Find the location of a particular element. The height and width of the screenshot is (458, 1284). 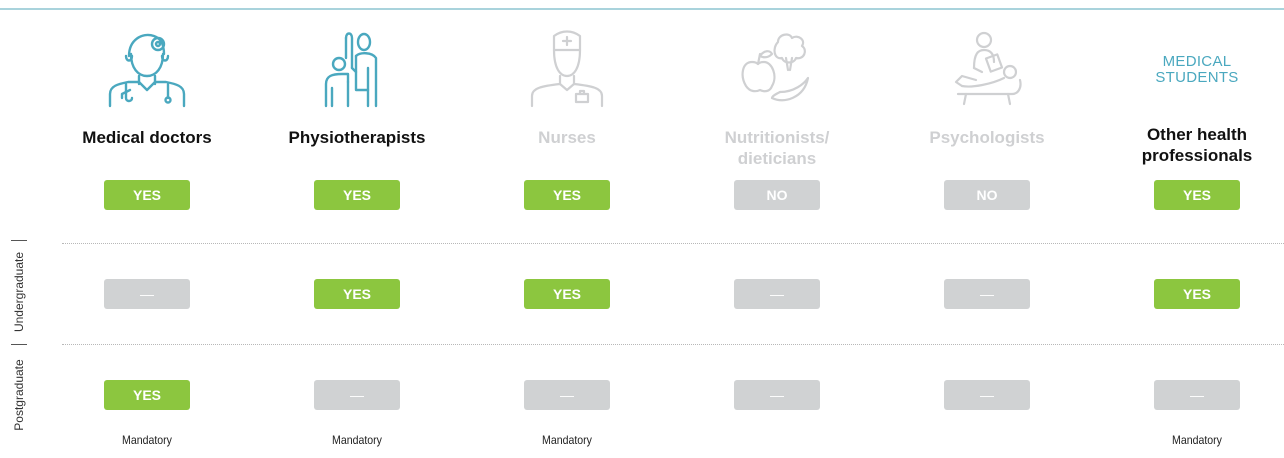

column-nurses: Nurses YES YES — Mandatory is located at coordinates (567, 229).